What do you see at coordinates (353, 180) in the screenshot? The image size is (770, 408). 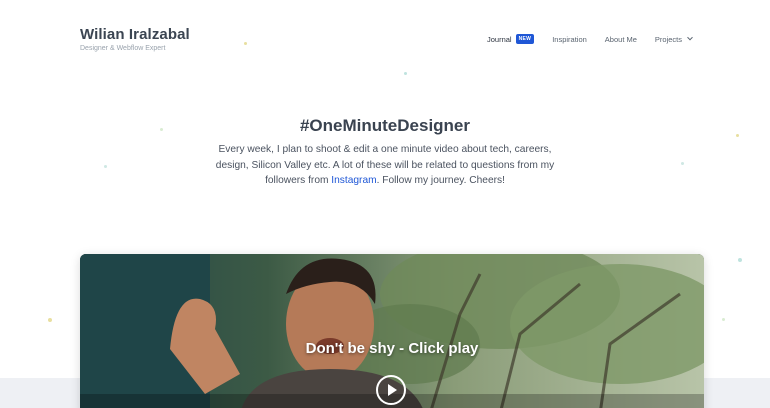 I see `instagram-link: Instagram` at bounding box center [353, 180].